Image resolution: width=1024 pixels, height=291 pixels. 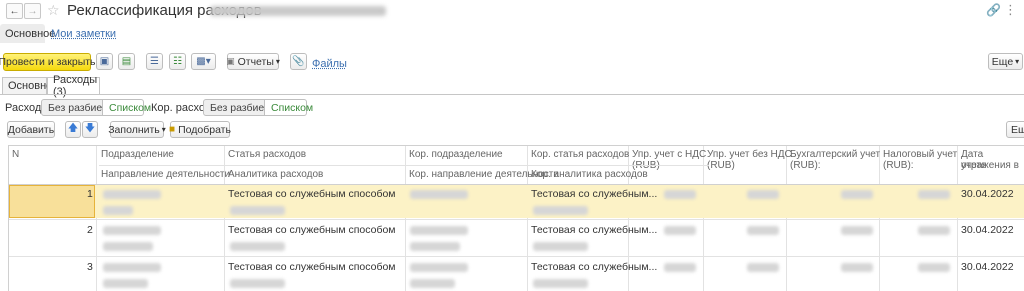 What do you see at coordinates (90, 194) in the screenshot?
I see `row-number: 1` at bounding box center [90, 194].